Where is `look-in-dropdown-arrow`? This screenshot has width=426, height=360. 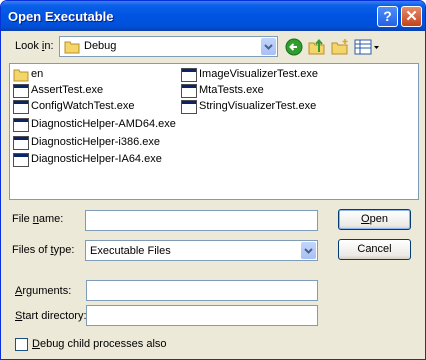 look-in-dropdown-arrow is located at coordinates (268, 46).